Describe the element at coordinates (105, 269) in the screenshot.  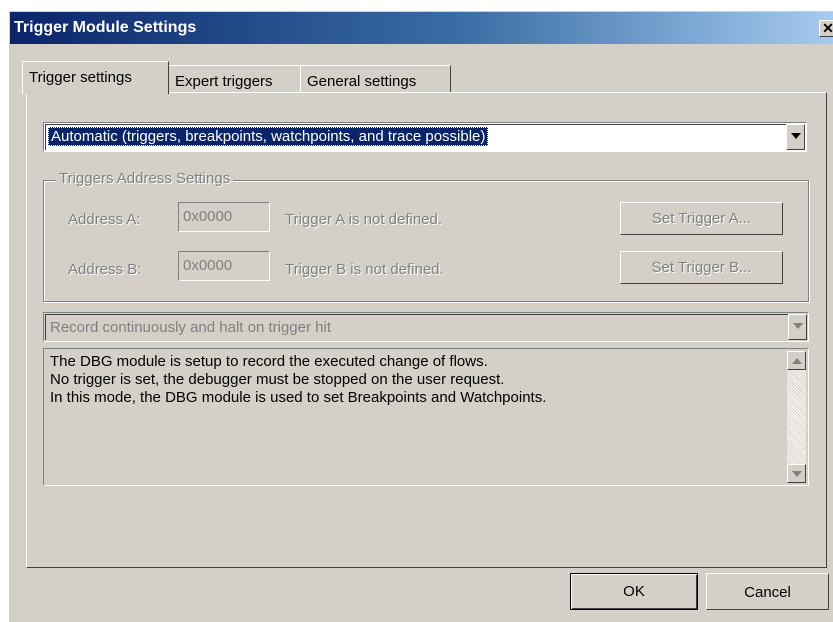
I see `address-b-label: Address B:` at that location.